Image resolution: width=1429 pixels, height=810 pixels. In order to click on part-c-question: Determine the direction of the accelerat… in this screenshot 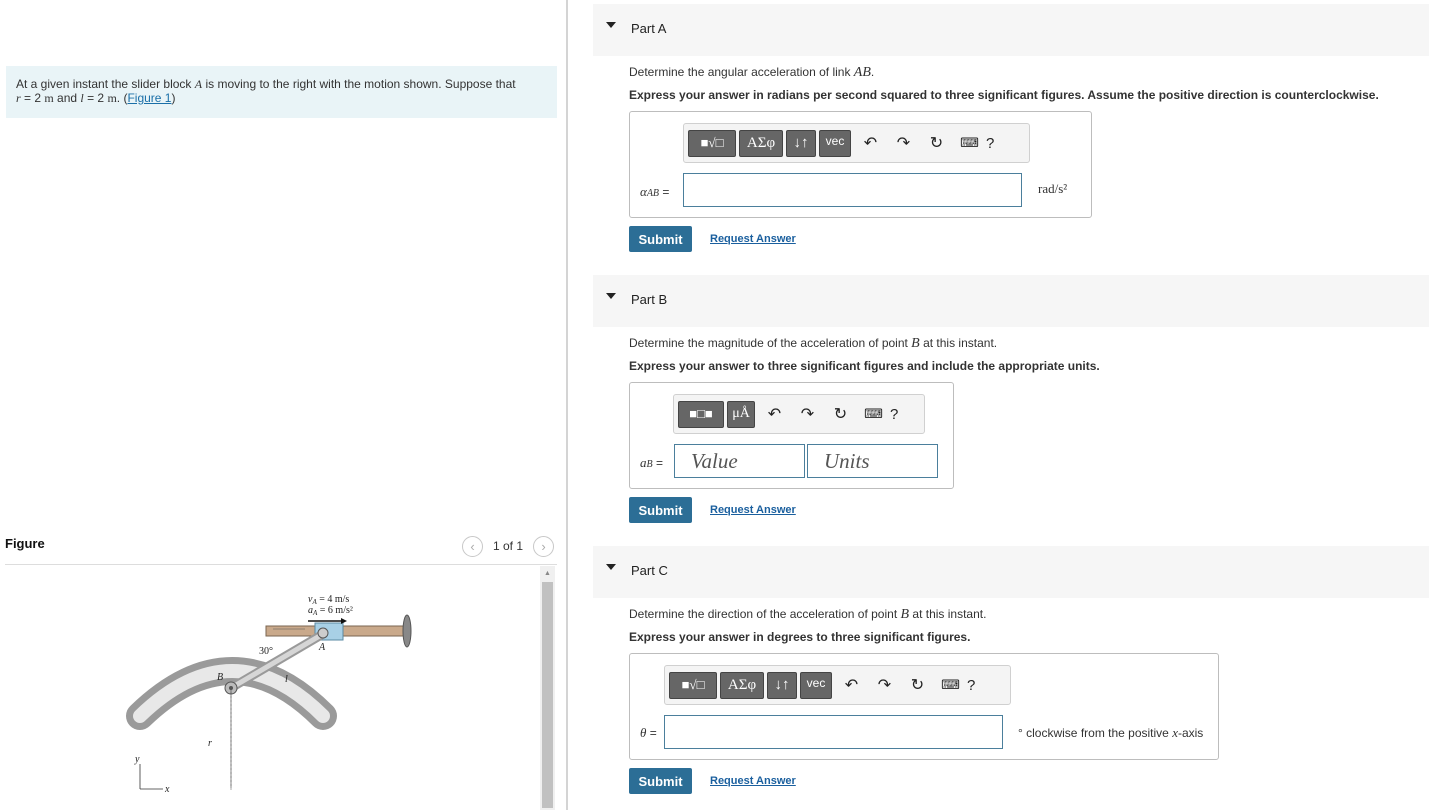, I will do `click(808, 614)`.